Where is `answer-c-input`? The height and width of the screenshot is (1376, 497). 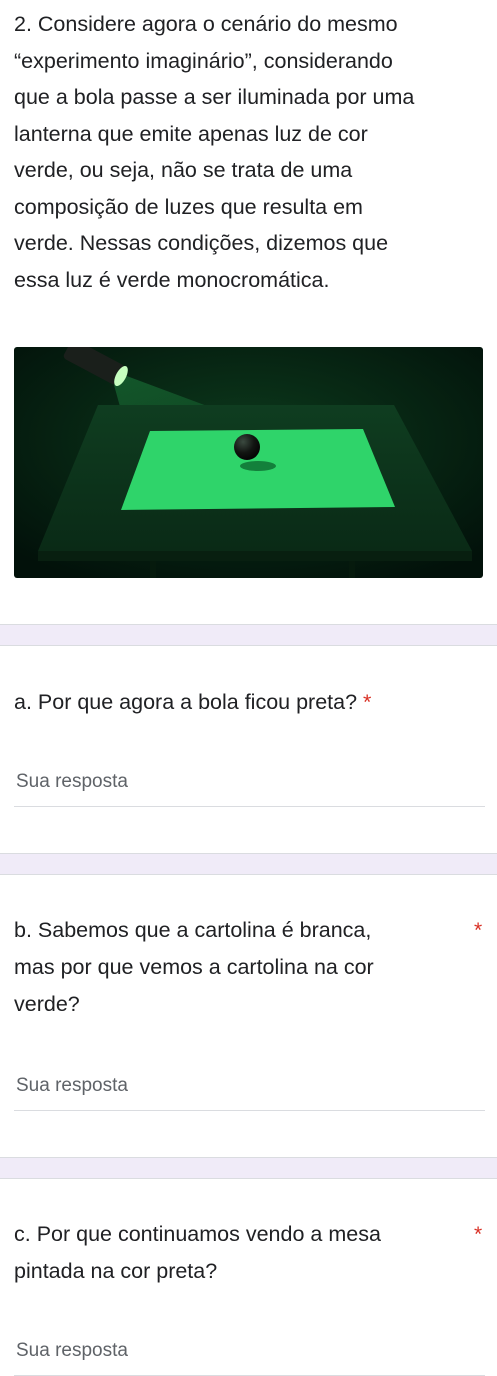
answer-c-input is located at coordinates (249, 1358).